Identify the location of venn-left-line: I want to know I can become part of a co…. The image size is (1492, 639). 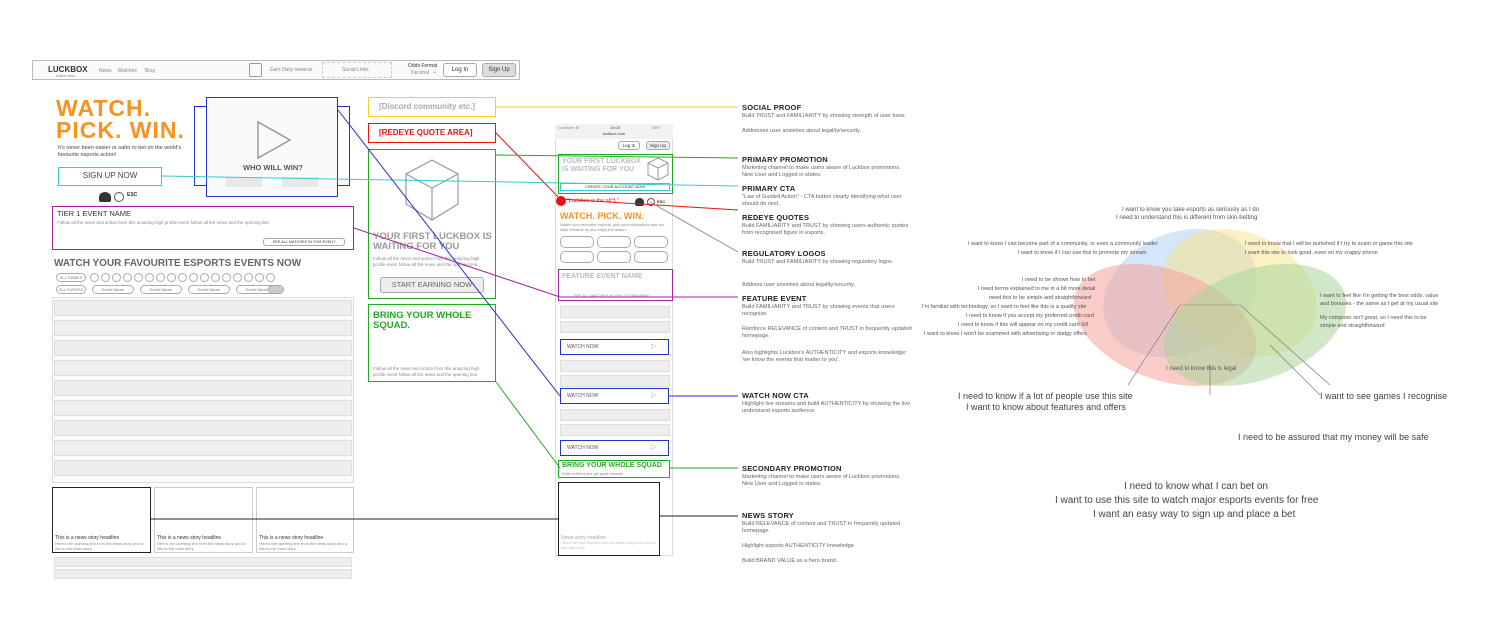
(1063, 244).